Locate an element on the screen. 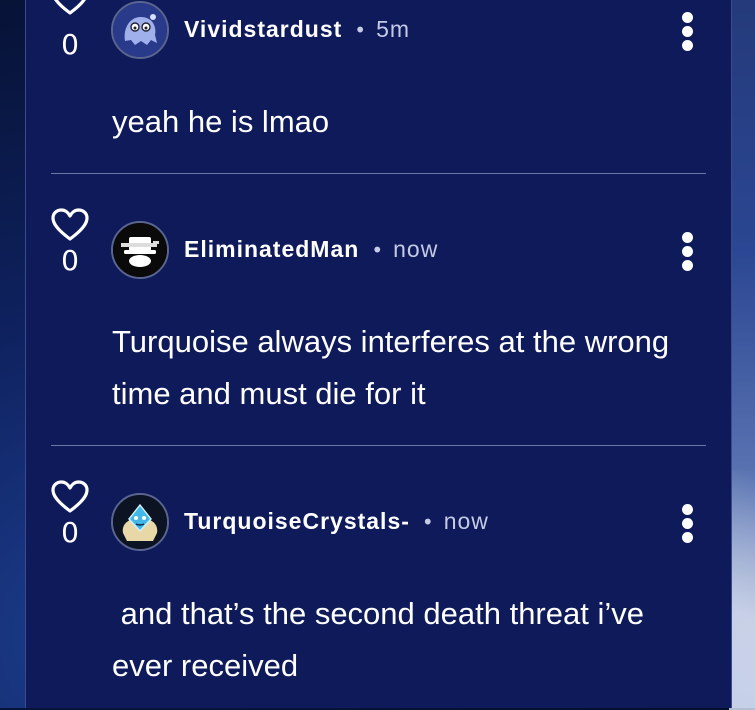 The width and height of the screenshot is (755, 710). username: Vividstardust is located at coordinates (263, 29).